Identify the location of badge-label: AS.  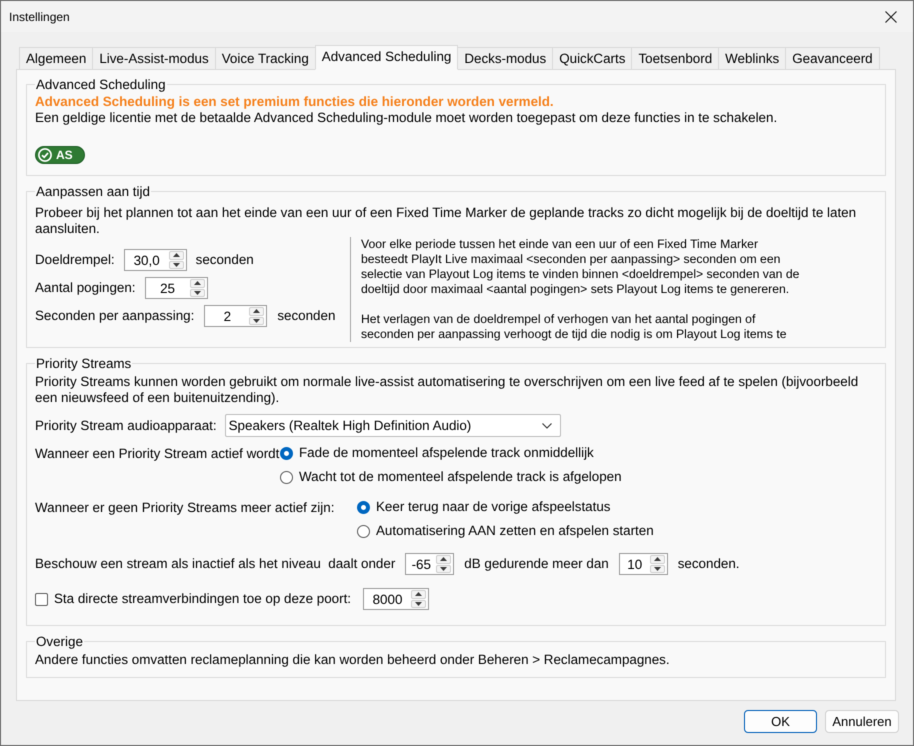
(64, 155).